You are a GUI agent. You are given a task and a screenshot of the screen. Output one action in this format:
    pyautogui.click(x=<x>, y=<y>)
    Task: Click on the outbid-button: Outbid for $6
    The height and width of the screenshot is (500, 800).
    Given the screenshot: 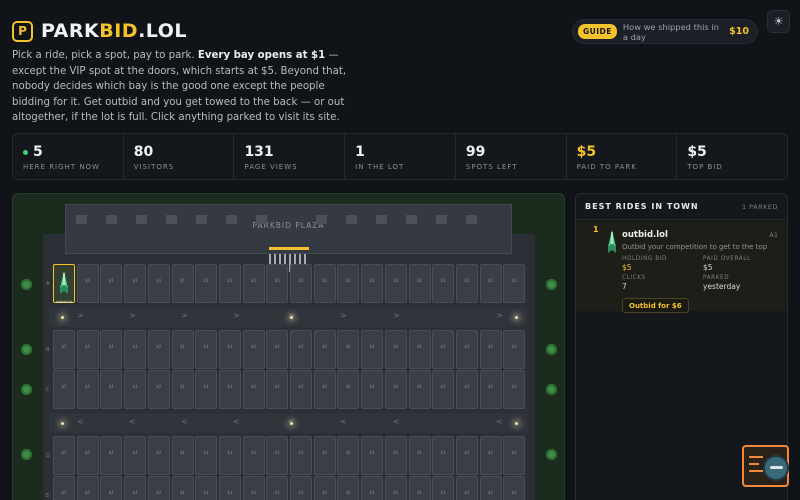 What is the action you would take?
    pyautogui.click(x=655, y=305)
    